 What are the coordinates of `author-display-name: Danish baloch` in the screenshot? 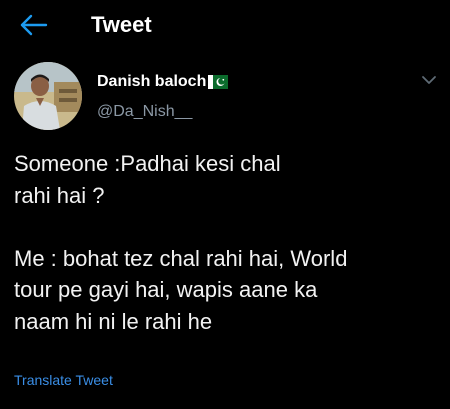 It's located at (151, 82).